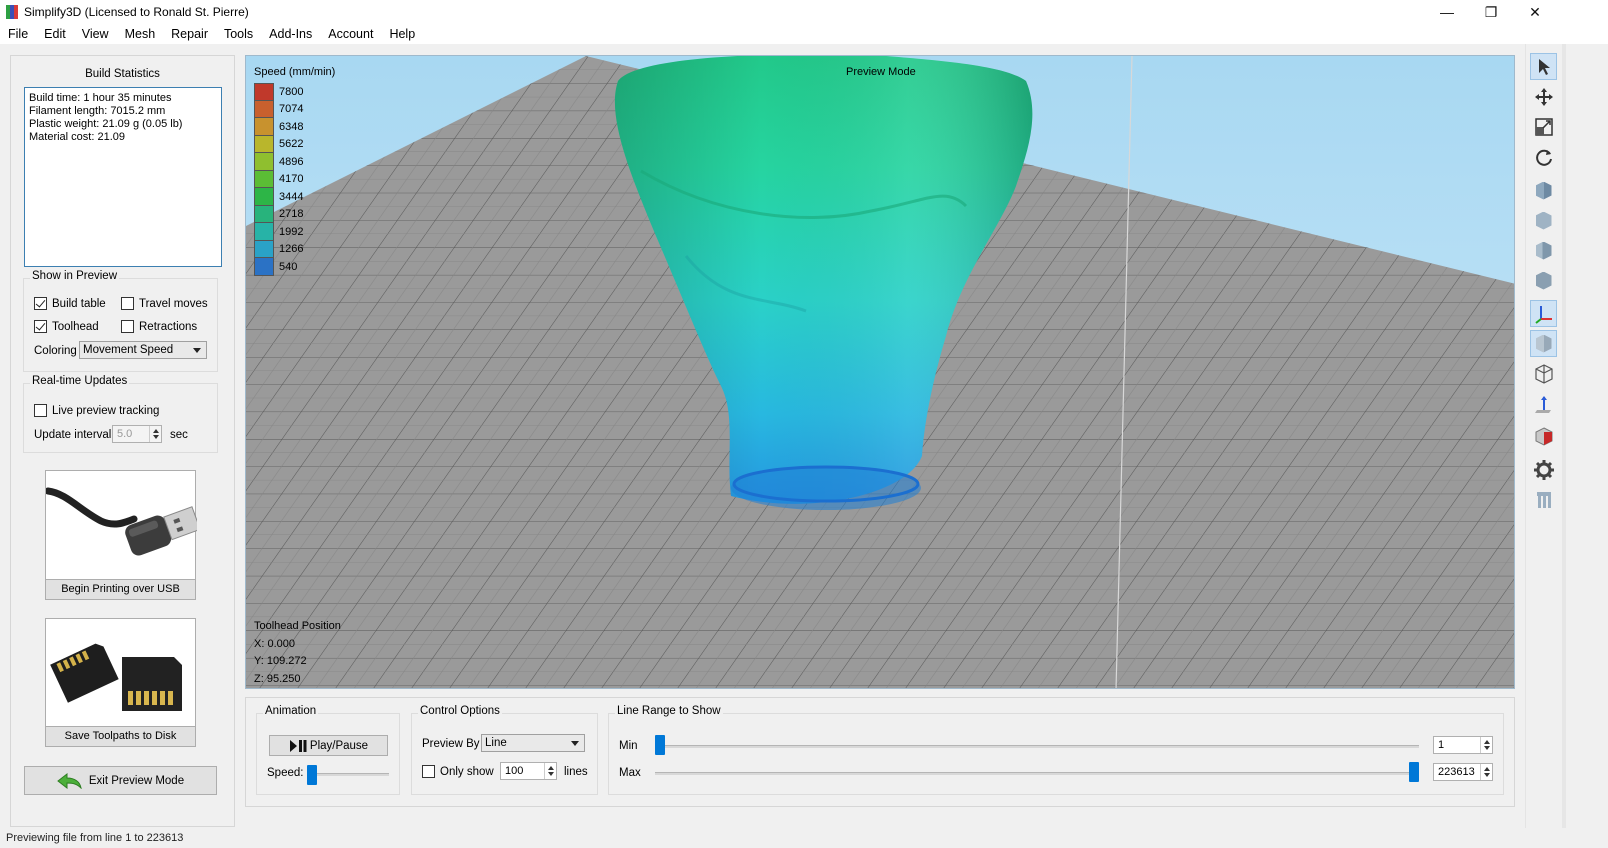 The image size is (1608, 848). I want to click on update-interval-spinbox: 5.0, so click(137, 434).